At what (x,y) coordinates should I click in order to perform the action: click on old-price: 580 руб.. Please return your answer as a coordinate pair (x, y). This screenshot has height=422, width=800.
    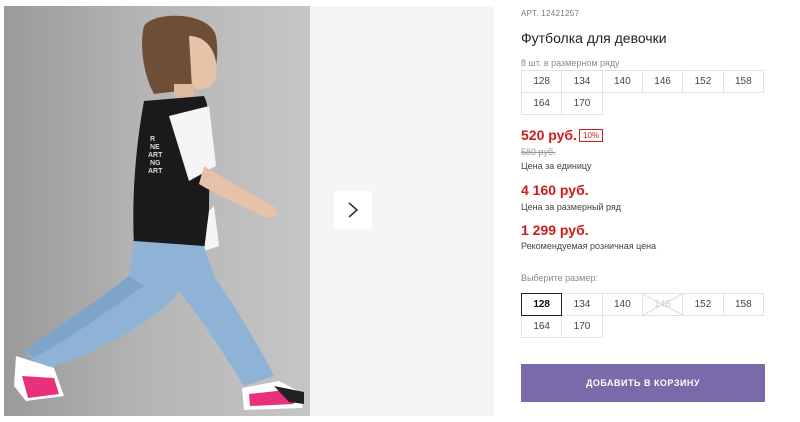
    Looking at the image, I should click on (538, 152).